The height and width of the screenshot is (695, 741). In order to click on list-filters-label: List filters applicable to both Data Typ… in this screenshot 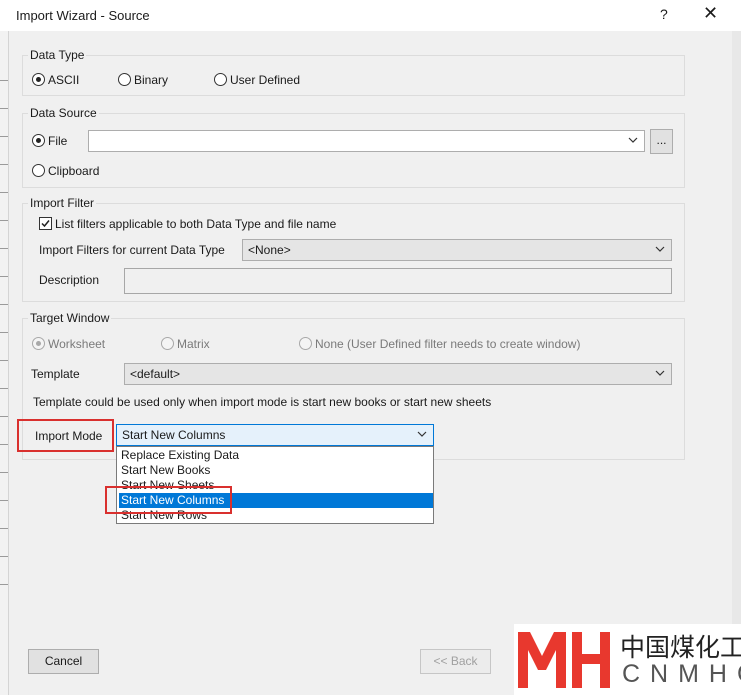, I will do `click(196, 224)`.